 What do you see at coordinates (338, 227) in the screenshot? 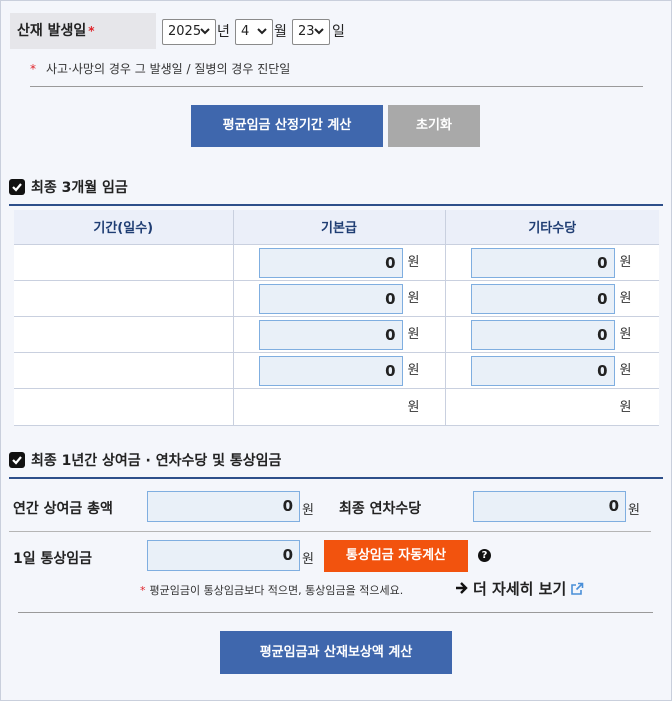
I see `header-basic: 기본급` at bounding box center [338, 227].